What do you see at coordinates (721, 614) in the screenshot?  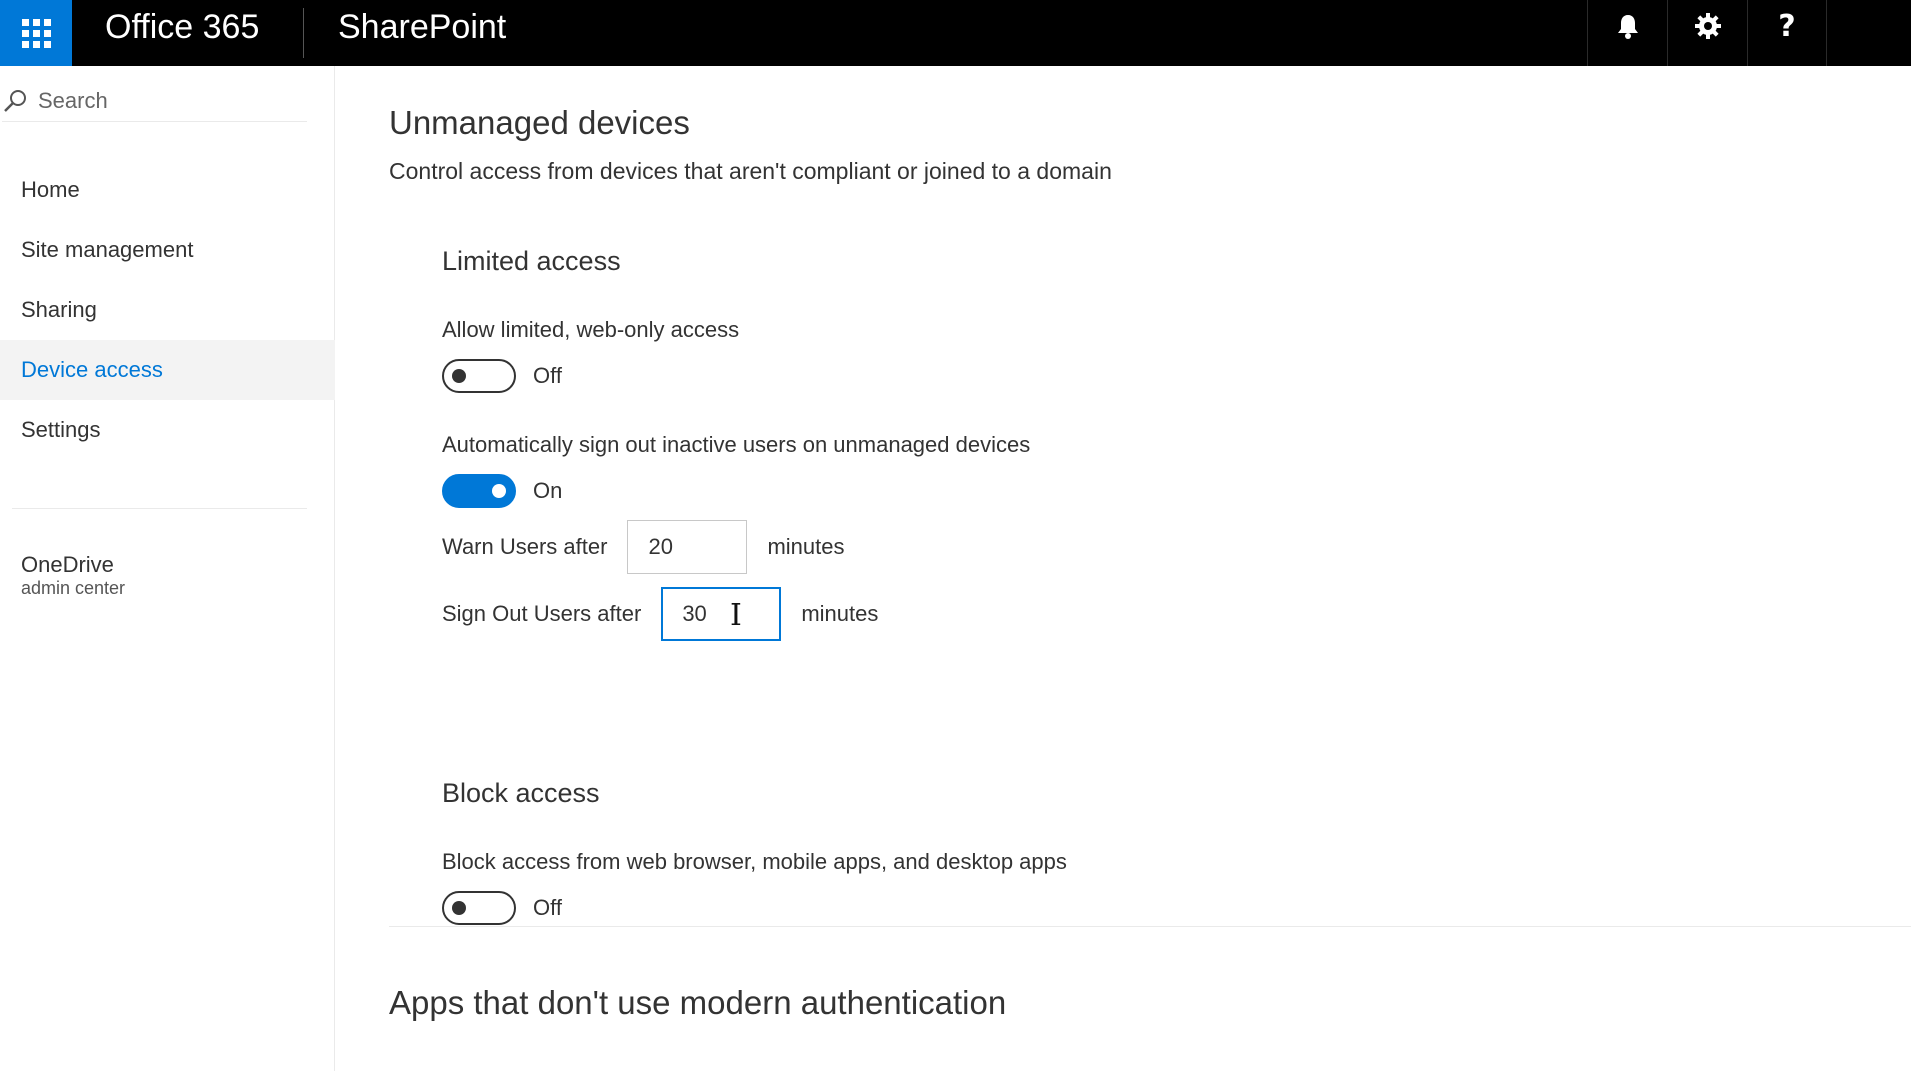 I see `signout-users-input` at bounding box center [721, 614].